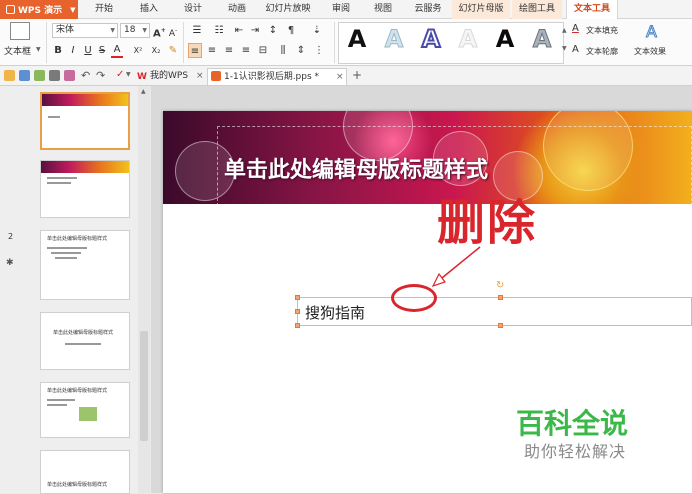 The image size is (692, 494). Describe the element at coordinates (317, 30) in the screenshot. I see `text-direction-icon: ⇣` at that location.